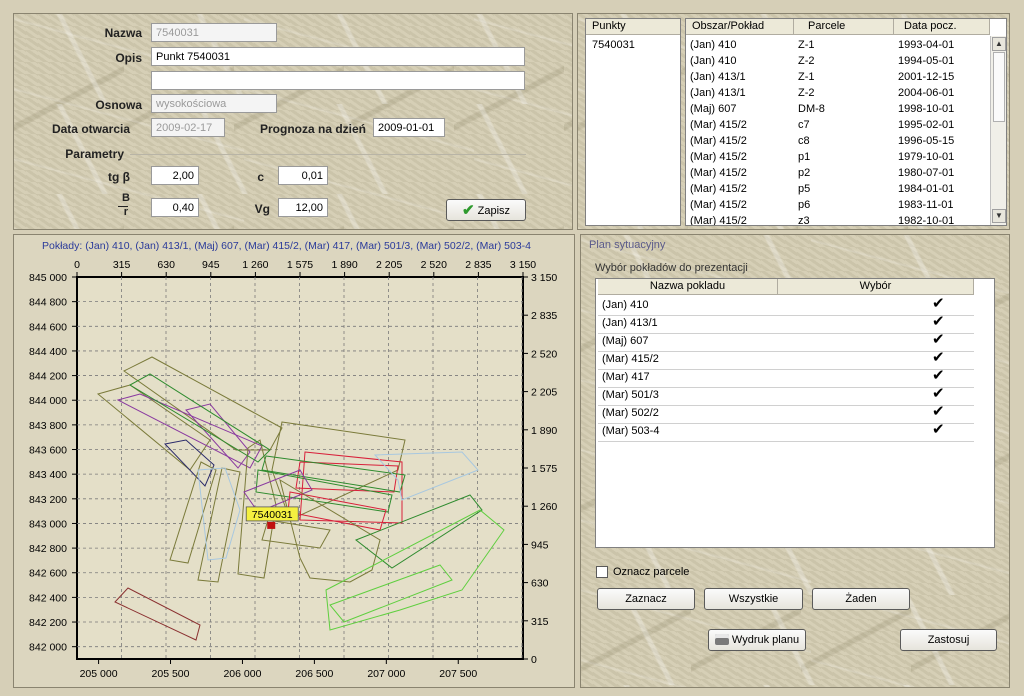 This screenshot has height=696, width=1024. Describe the element at coordinates (804, 220) in the screenshot. I see `table-cell: z3` at that location.